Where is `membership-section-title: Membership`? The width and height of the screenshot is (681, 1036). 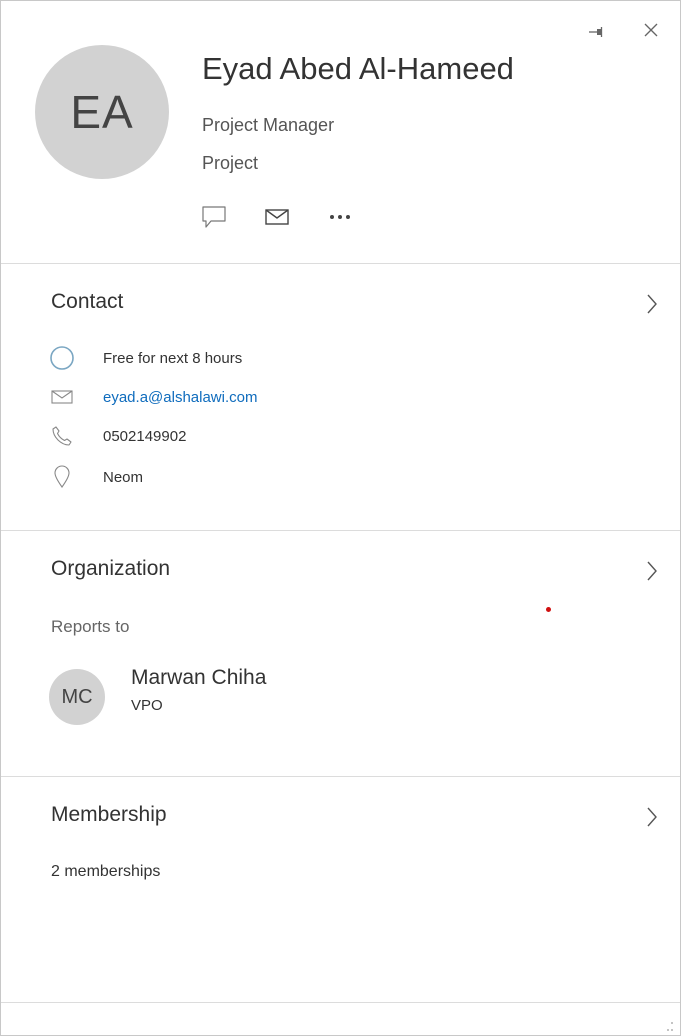
membership-section-title: Membership is located at coordinates (109, 814).